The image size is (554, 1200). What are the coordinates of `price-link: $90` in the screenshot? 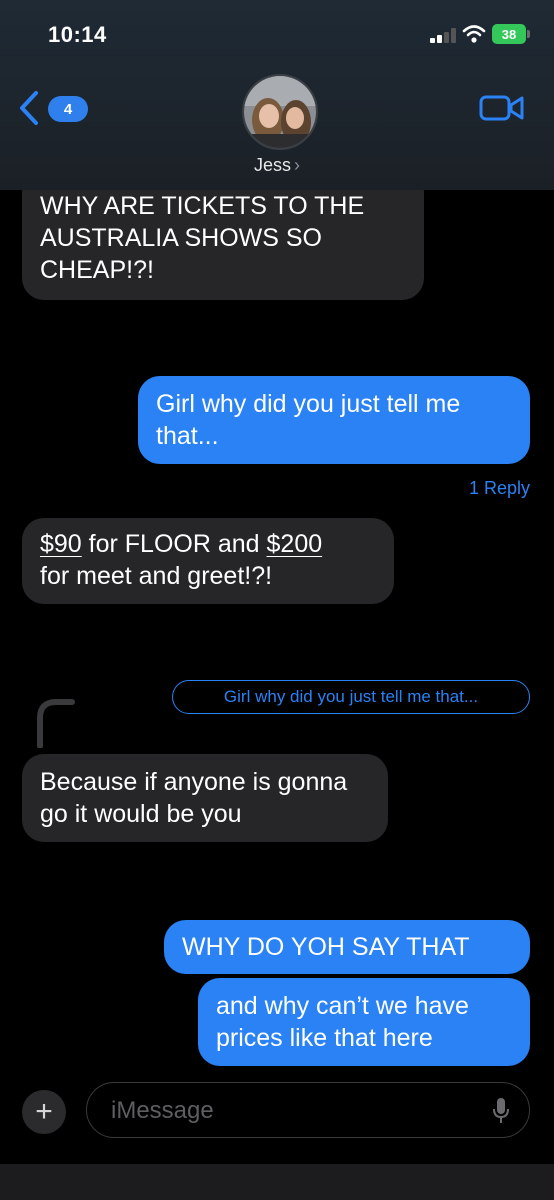 It's located at (61, 544).